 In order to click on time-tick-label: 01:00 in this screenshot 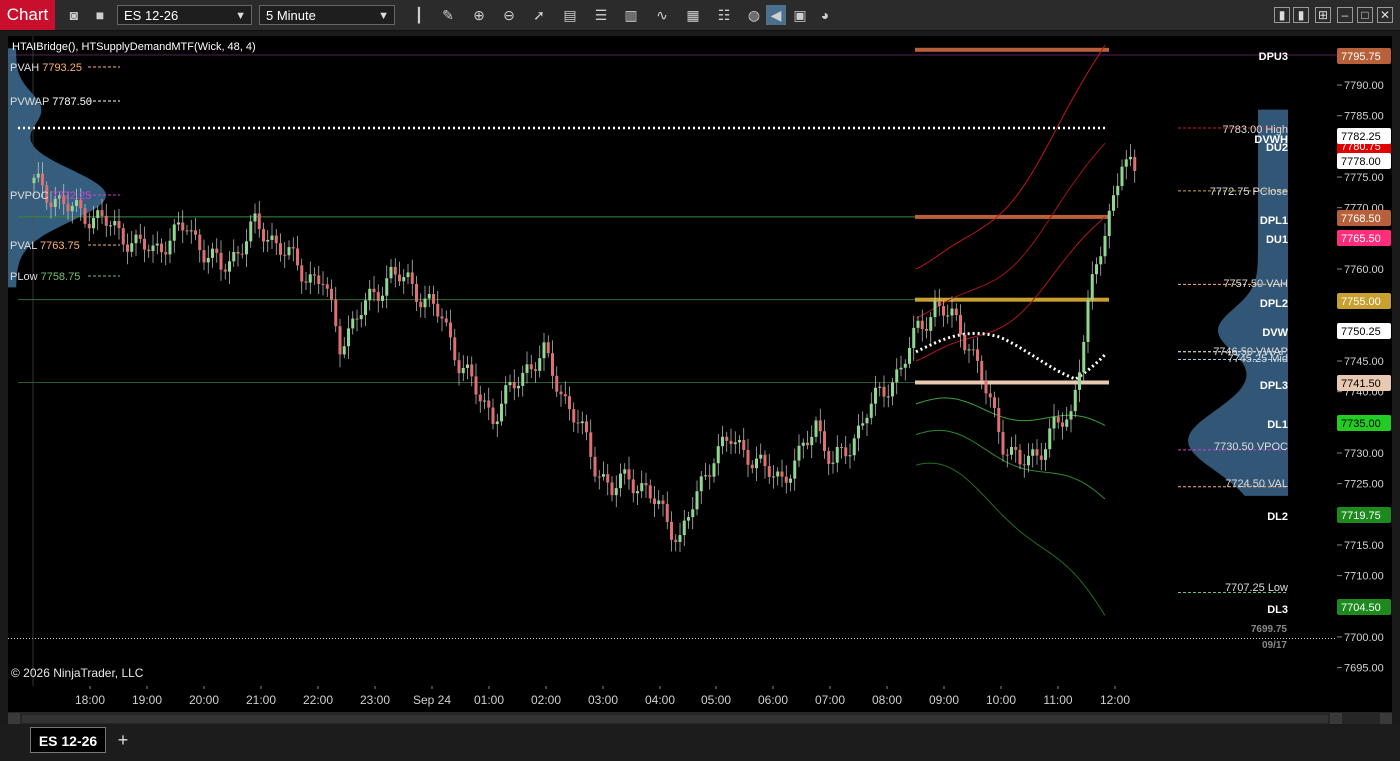, I will do `click(489, 700)`.